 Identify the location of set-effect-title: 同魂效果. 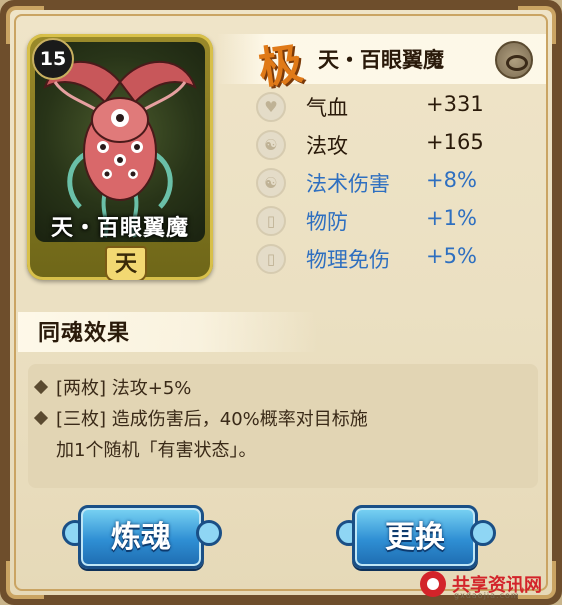
(84, 333).